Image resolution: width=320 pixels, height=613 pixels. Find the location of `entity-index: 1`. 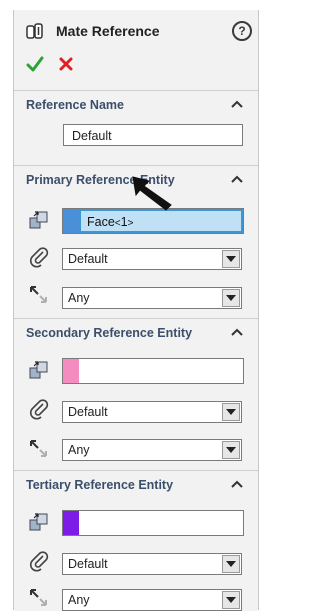

entity-index: 1 is located at coordinates (124, 222).